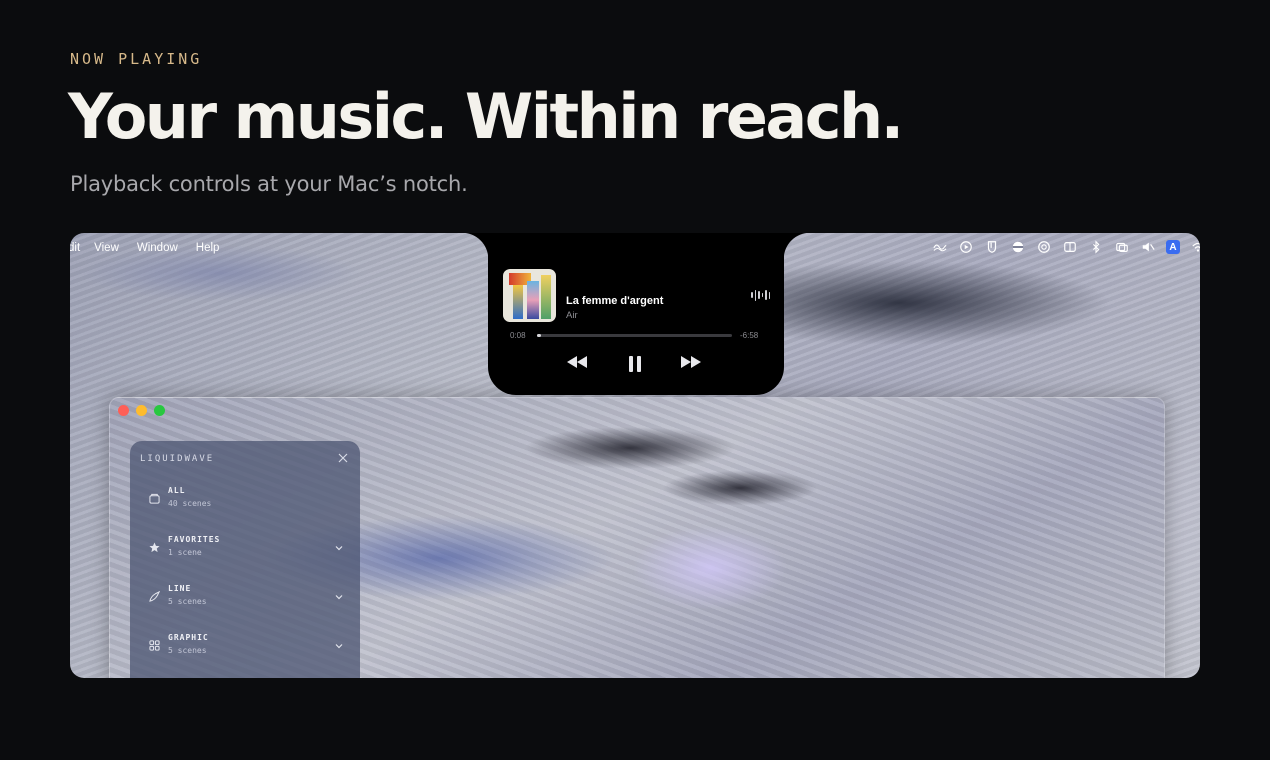 The height and width of the screenshot is (760, 1270). I want to click on audio-wave-icon, so click(760, 295).